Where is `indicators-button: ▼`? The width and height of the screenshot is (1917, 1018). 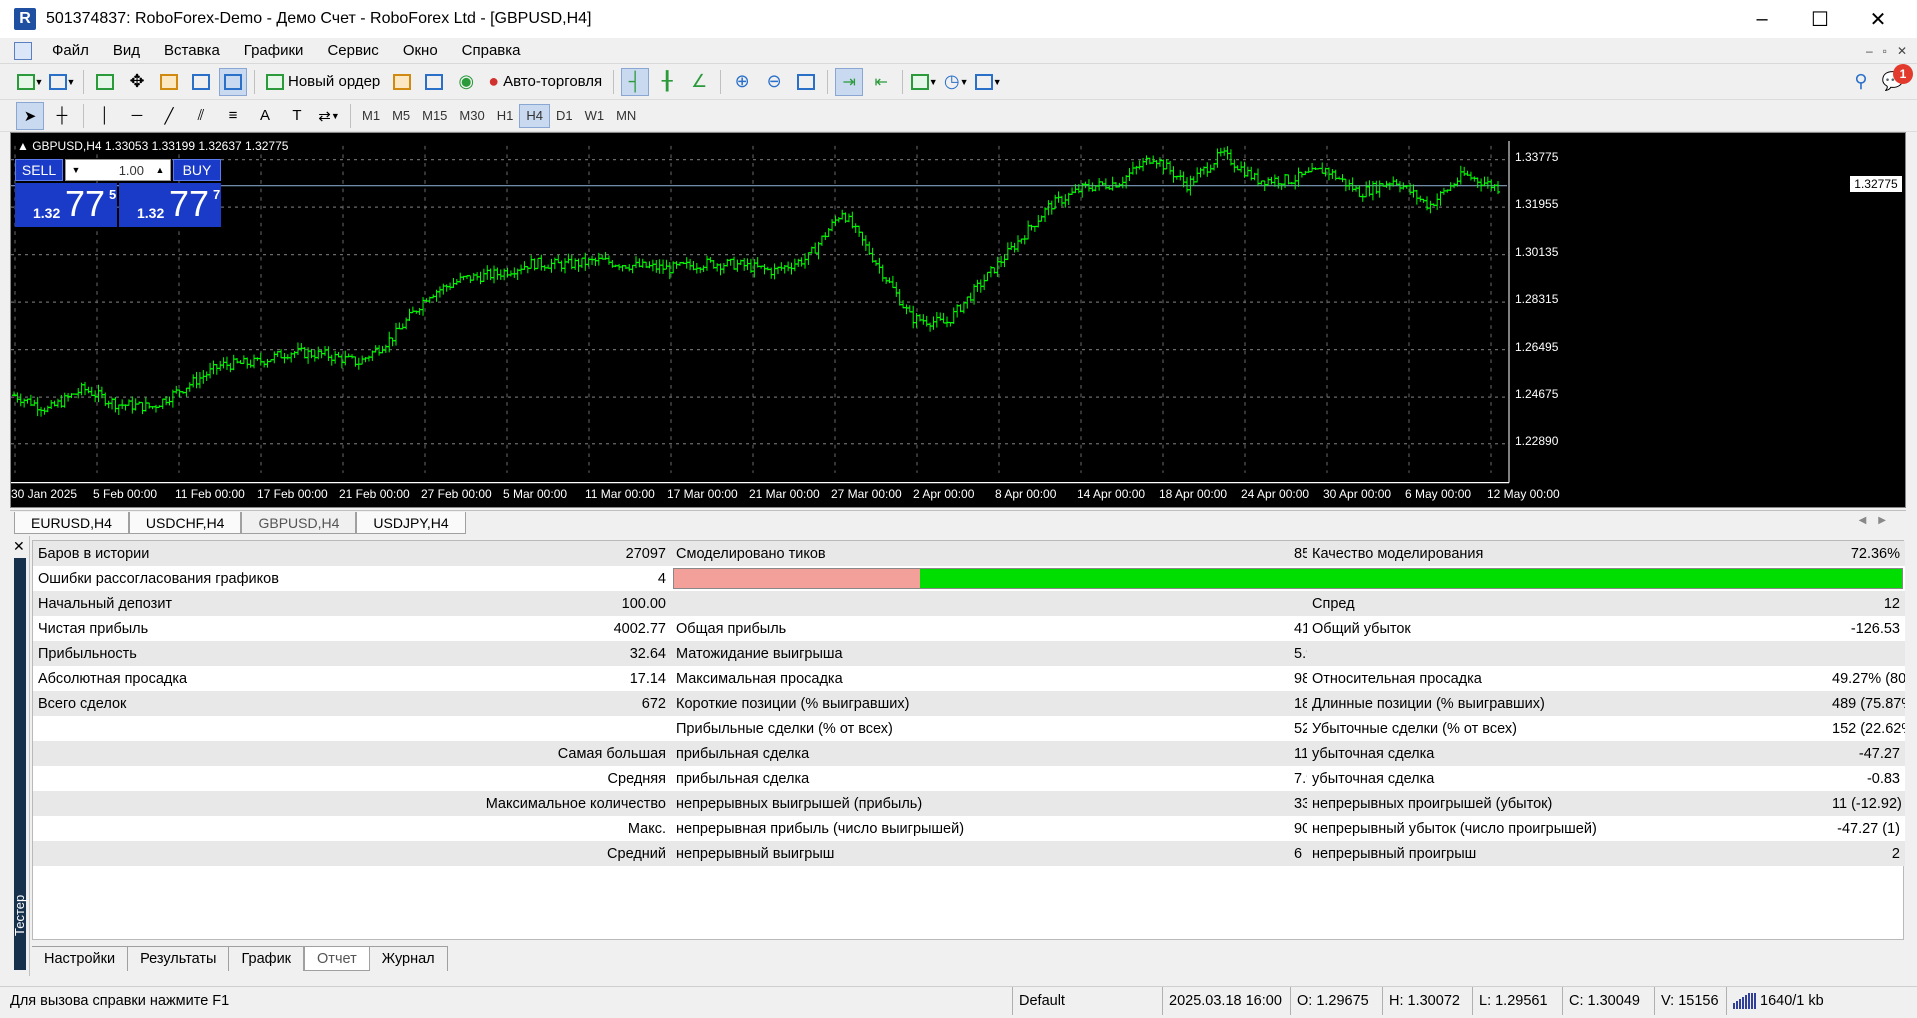 indicators-button: ▼ is located at coordinates (924, 82).